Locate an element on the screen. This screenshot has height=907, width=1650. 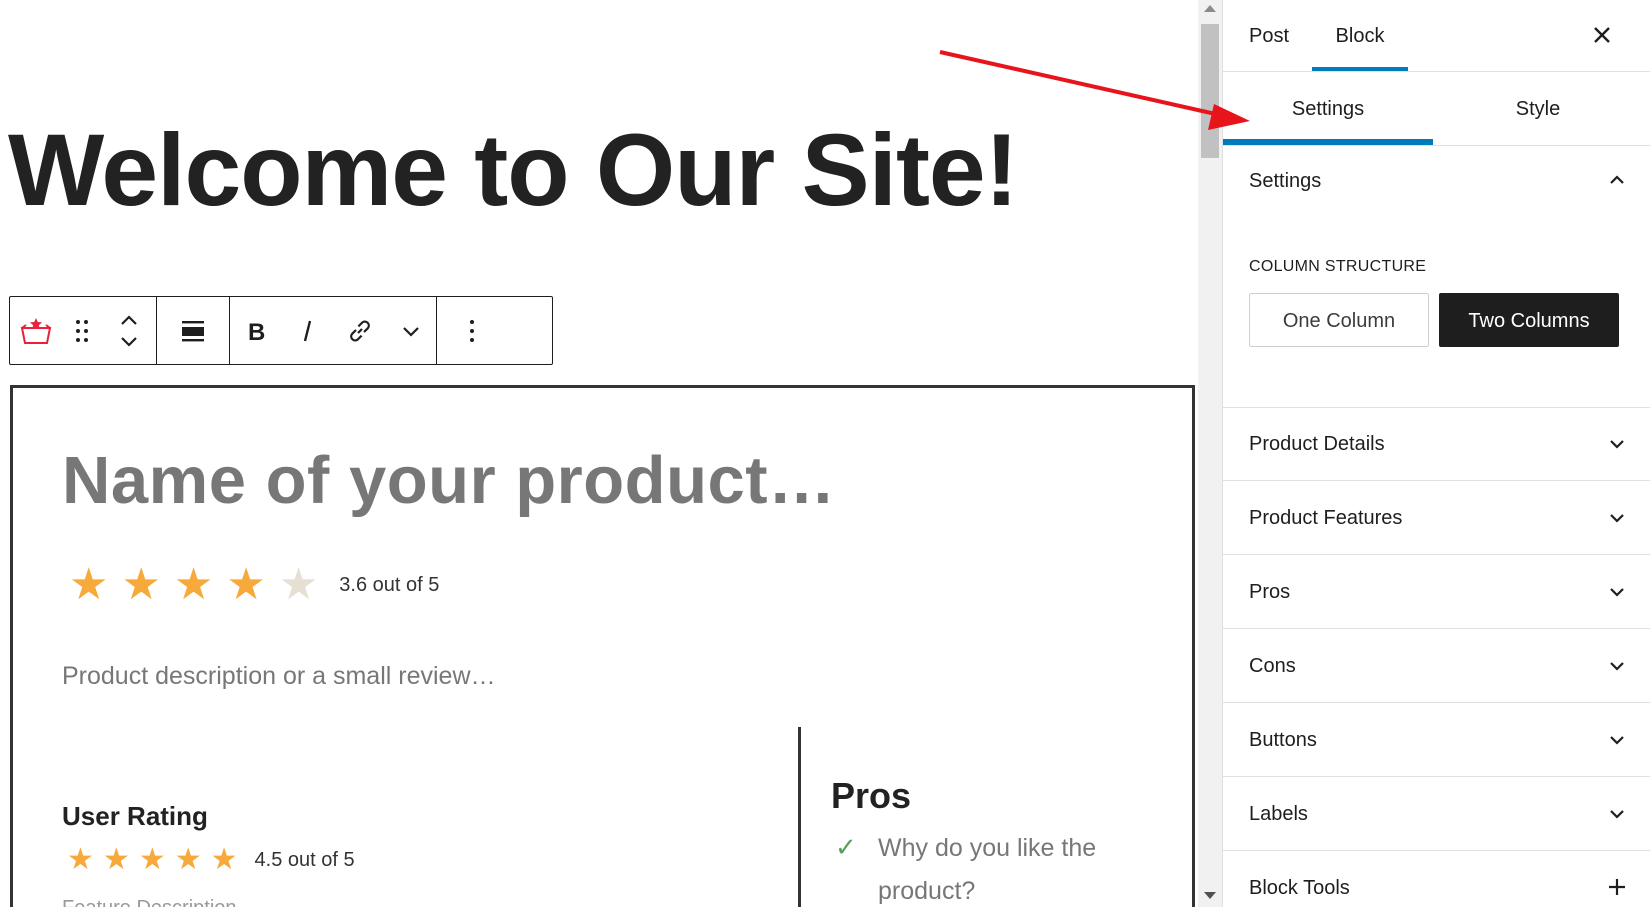
block-type-icon is located at coordinates (36, 330).